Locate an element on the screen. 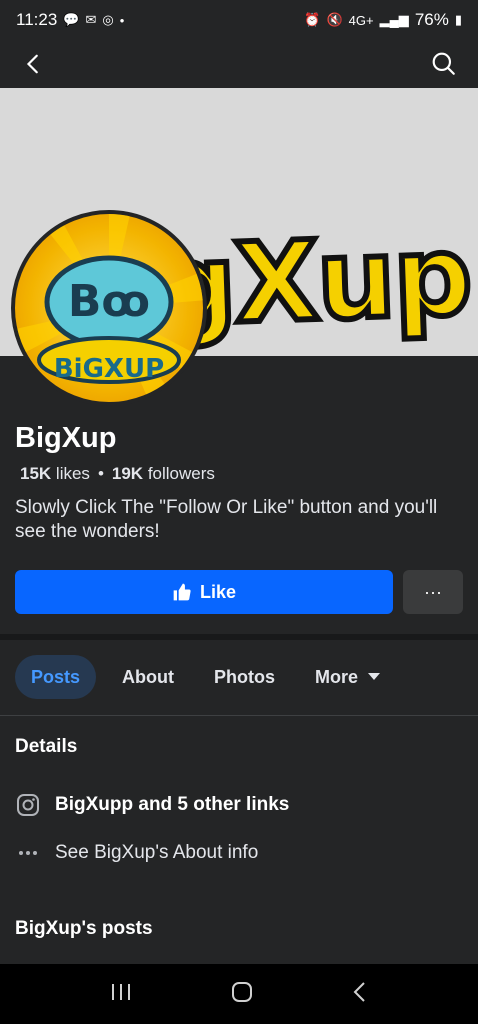 The width and height of the screenshot is (478, 1024). system-back-icon is located at coordinates (359, 991).